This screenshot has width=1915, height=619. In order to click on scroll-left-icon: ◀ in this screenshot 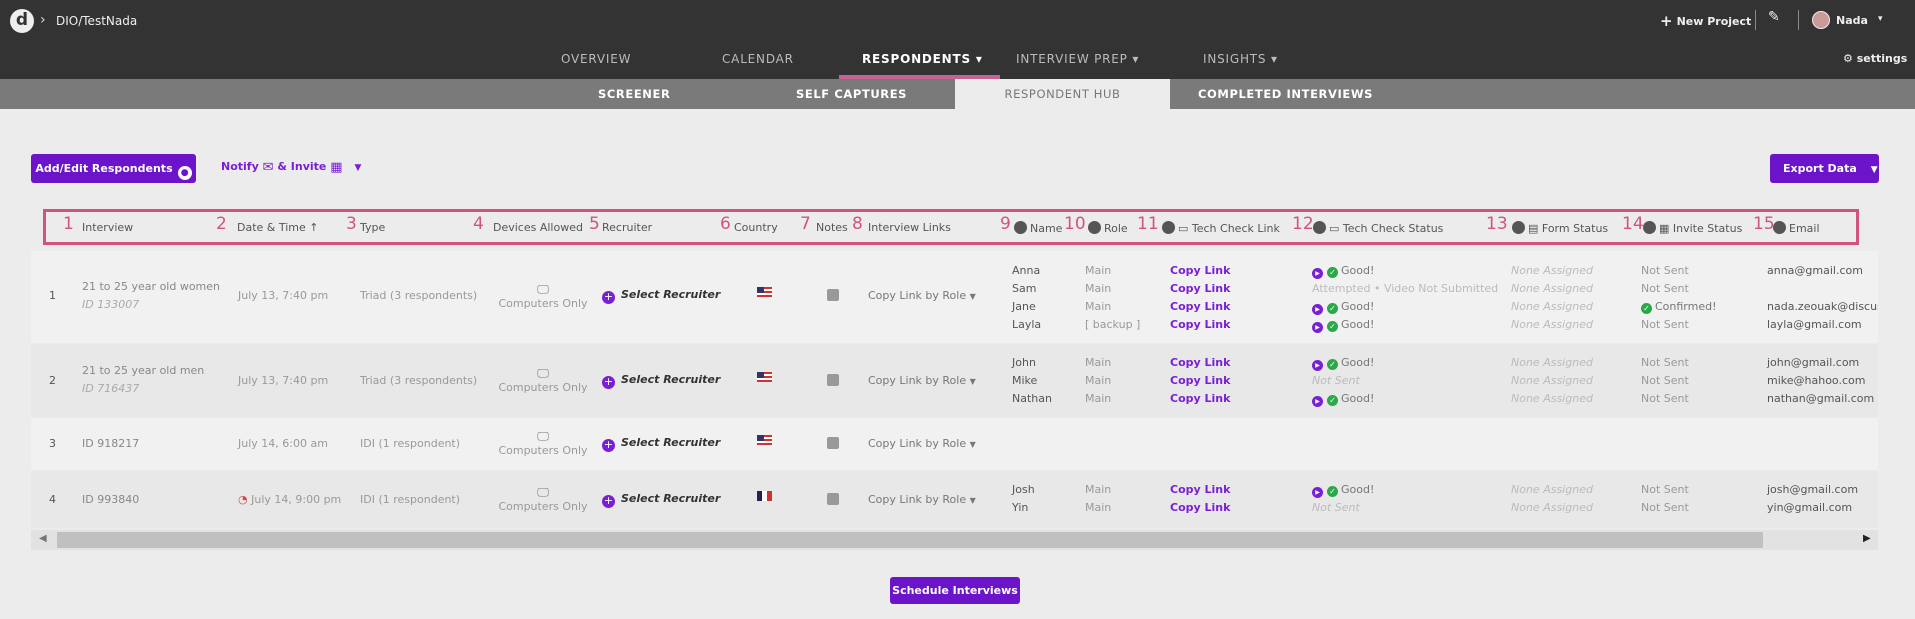, I will do `click(43, 538)`.